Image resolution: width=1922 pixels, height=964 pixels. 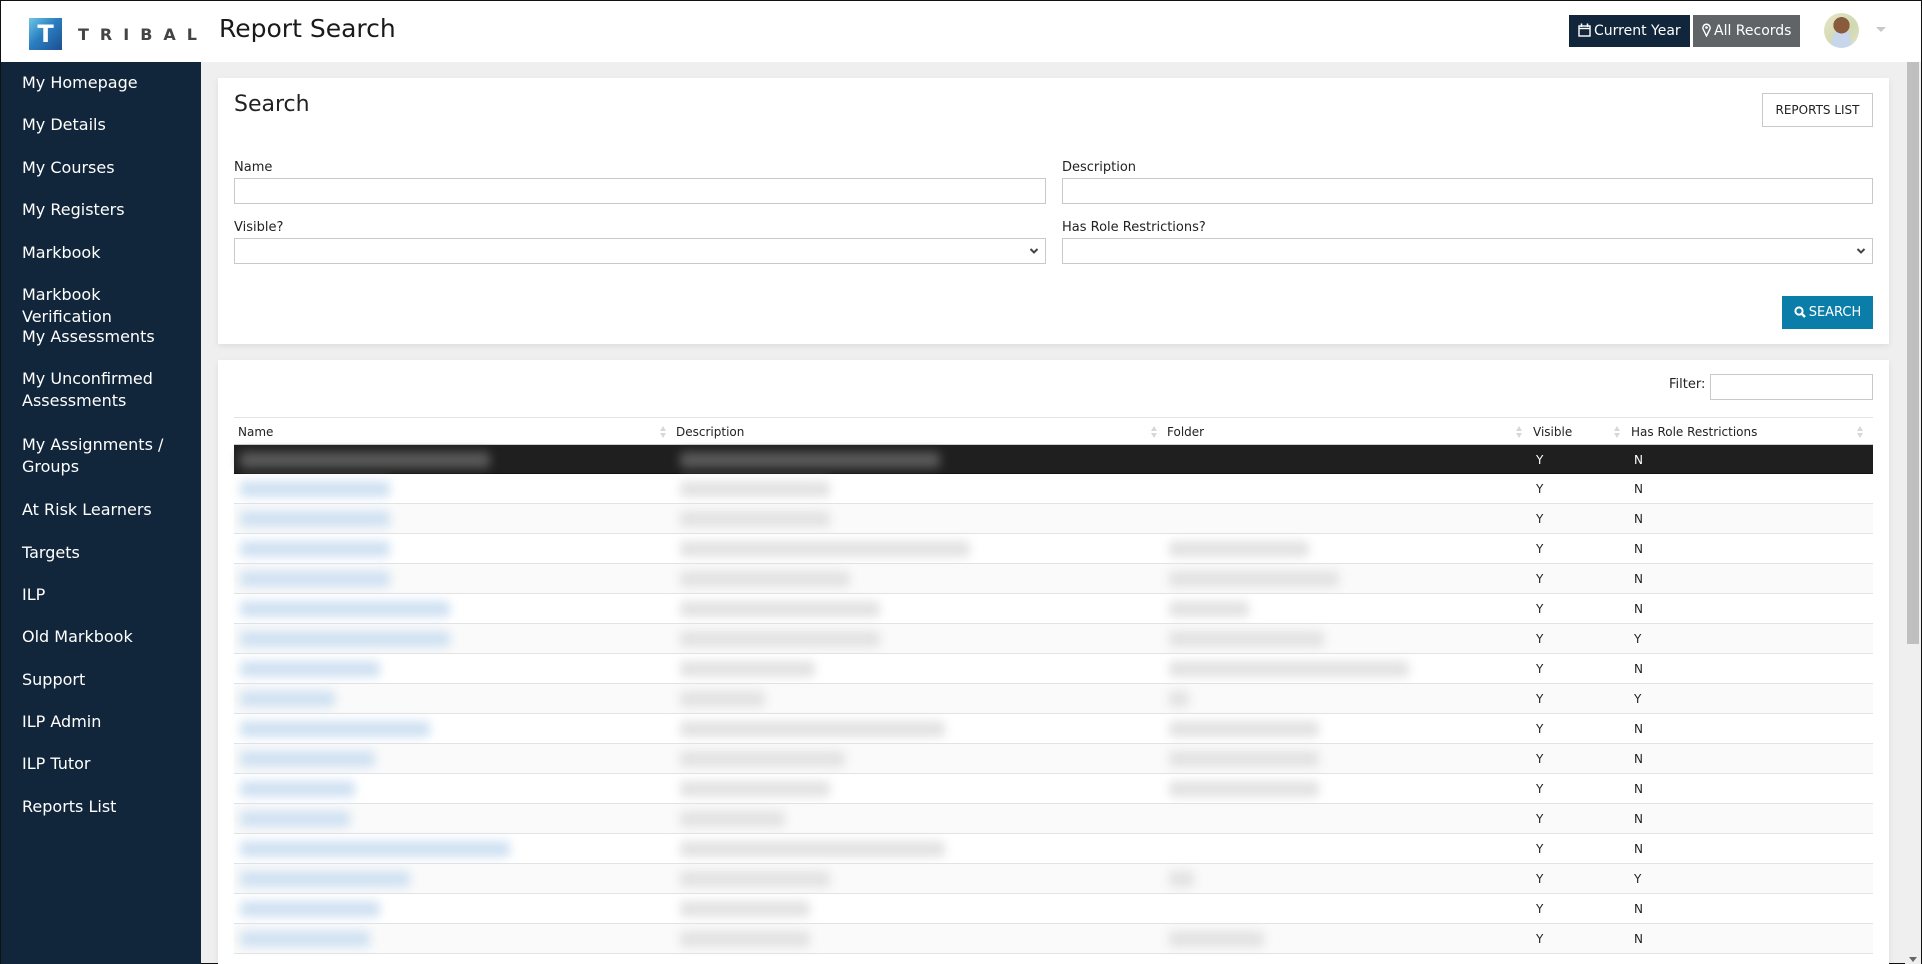 I want to click on search-title: Search, so click(x=272, y=104).